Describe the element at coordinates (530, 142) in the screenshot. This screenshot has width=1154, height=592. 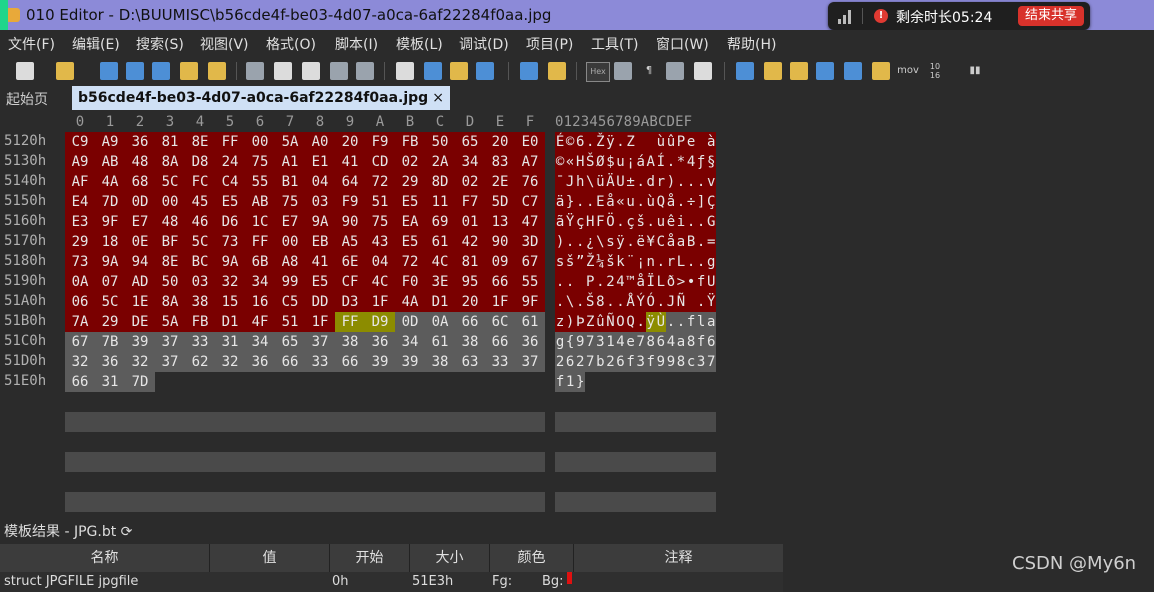
I see `hex-byte: E0` at that location.